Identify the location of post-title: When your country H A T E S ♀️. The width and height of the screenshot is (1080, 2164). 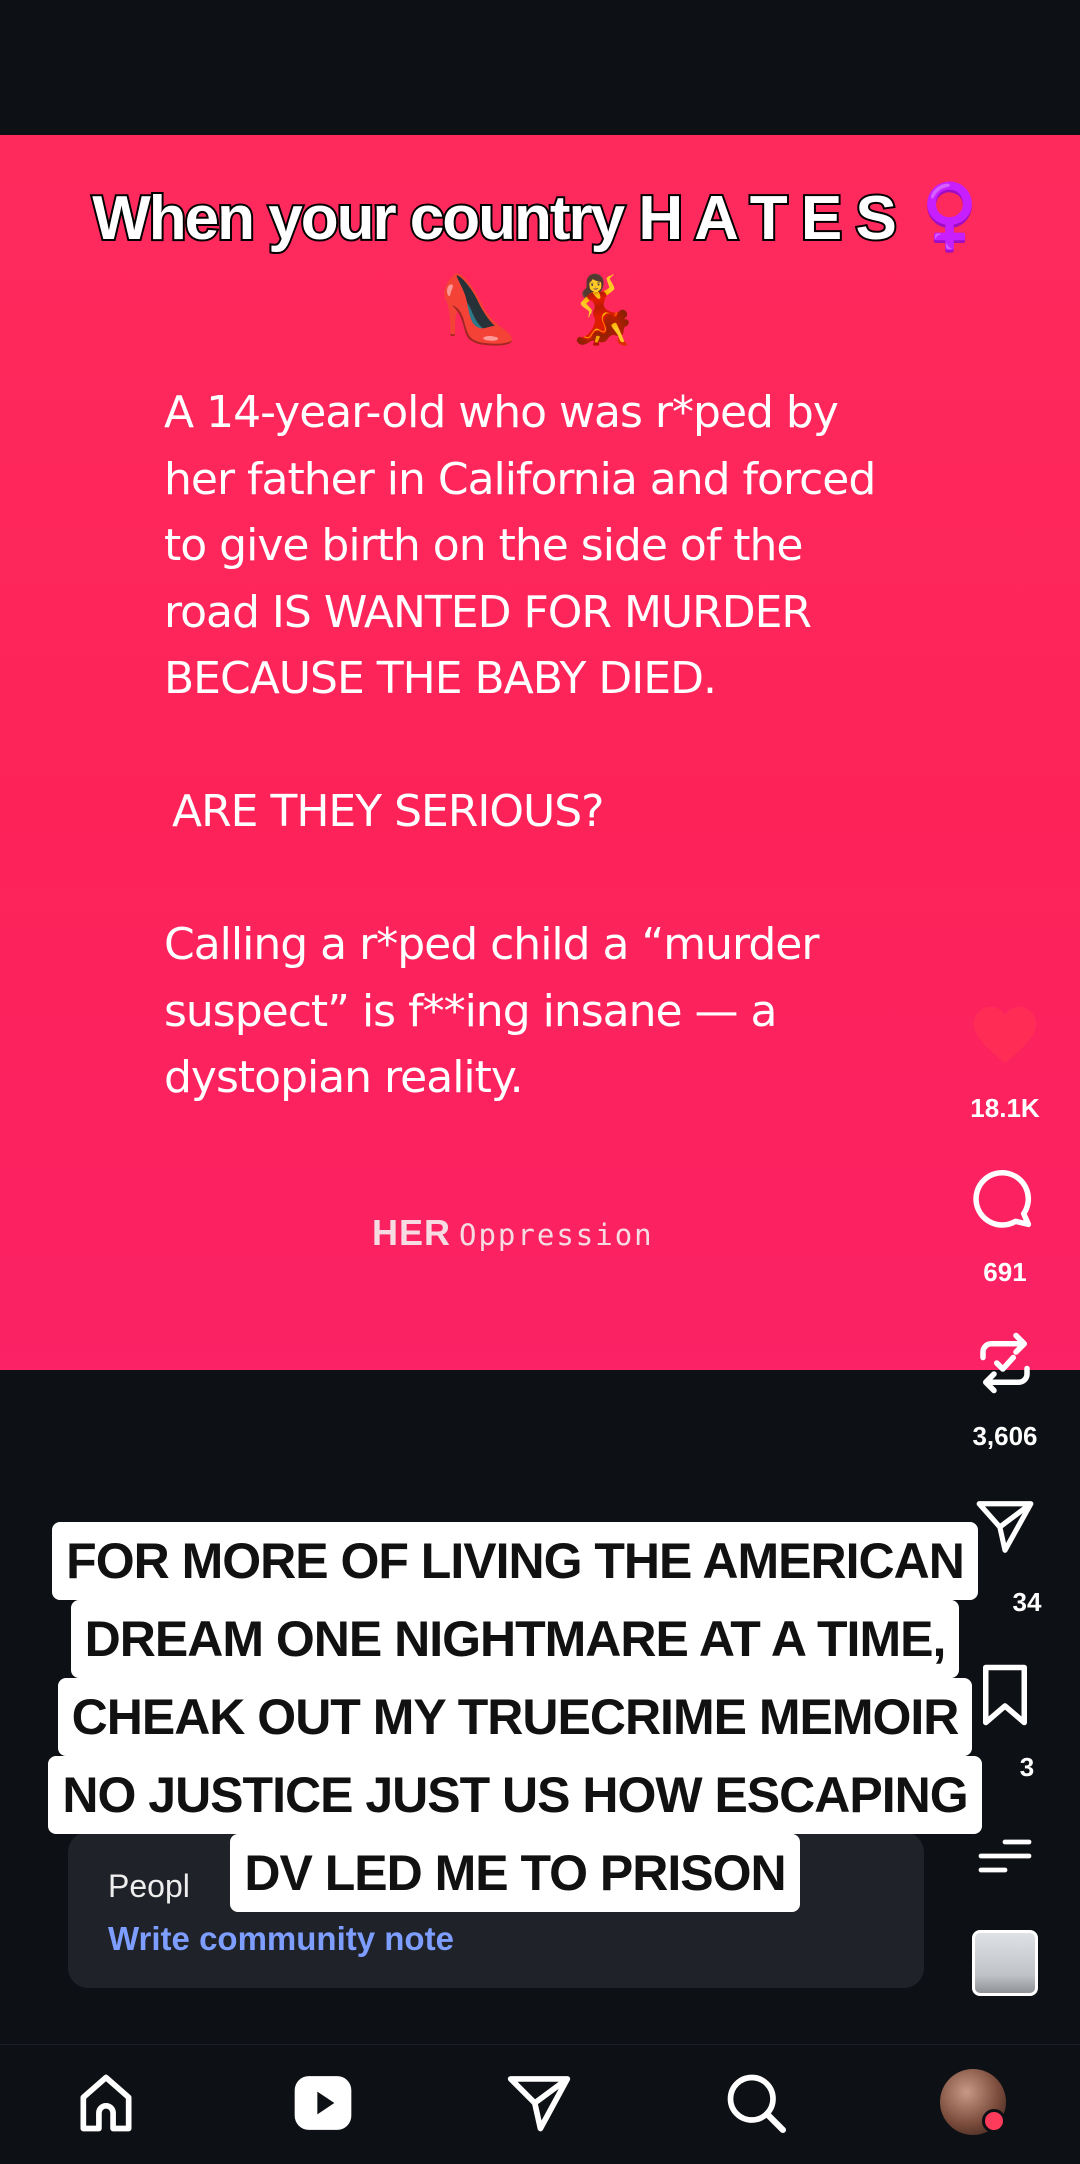
(540, 217).